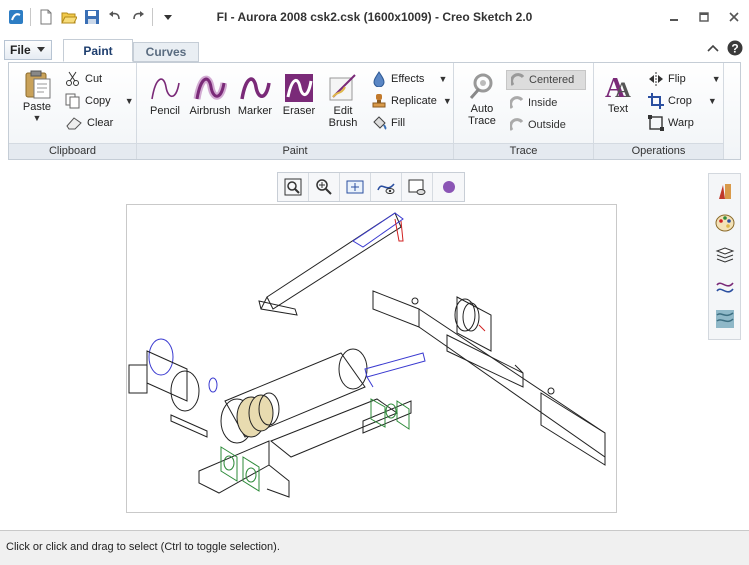 The image size is (749, 565). I want to click on edit-brush-button: Edit Brush, so click(343, 101).